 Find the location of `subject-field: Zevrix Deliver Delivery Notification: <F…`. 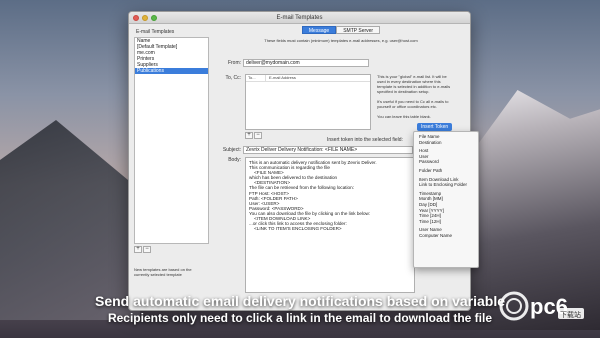

subject-field: Zevrix Deliver Delivery Notification: <F… is located at coordinates (328, 150).